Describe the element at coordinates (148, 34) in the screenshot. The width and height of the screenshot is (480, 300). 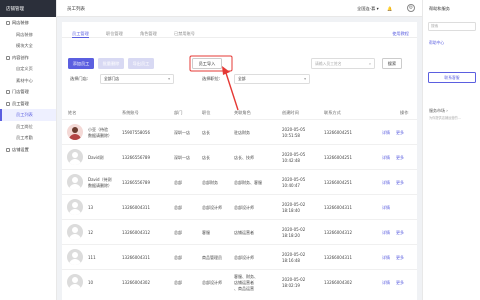
I see `tab-role-management: 角色管理` at that location.